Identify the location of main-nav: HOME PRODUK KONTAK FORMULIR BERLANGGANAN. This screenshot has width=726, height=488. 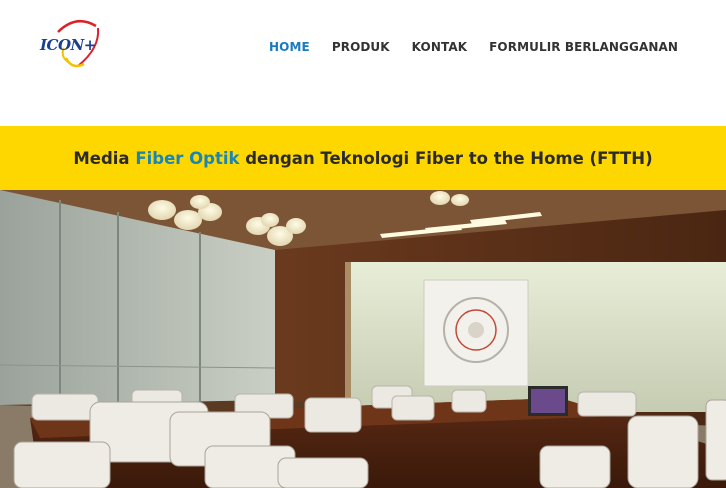
(473, 47).